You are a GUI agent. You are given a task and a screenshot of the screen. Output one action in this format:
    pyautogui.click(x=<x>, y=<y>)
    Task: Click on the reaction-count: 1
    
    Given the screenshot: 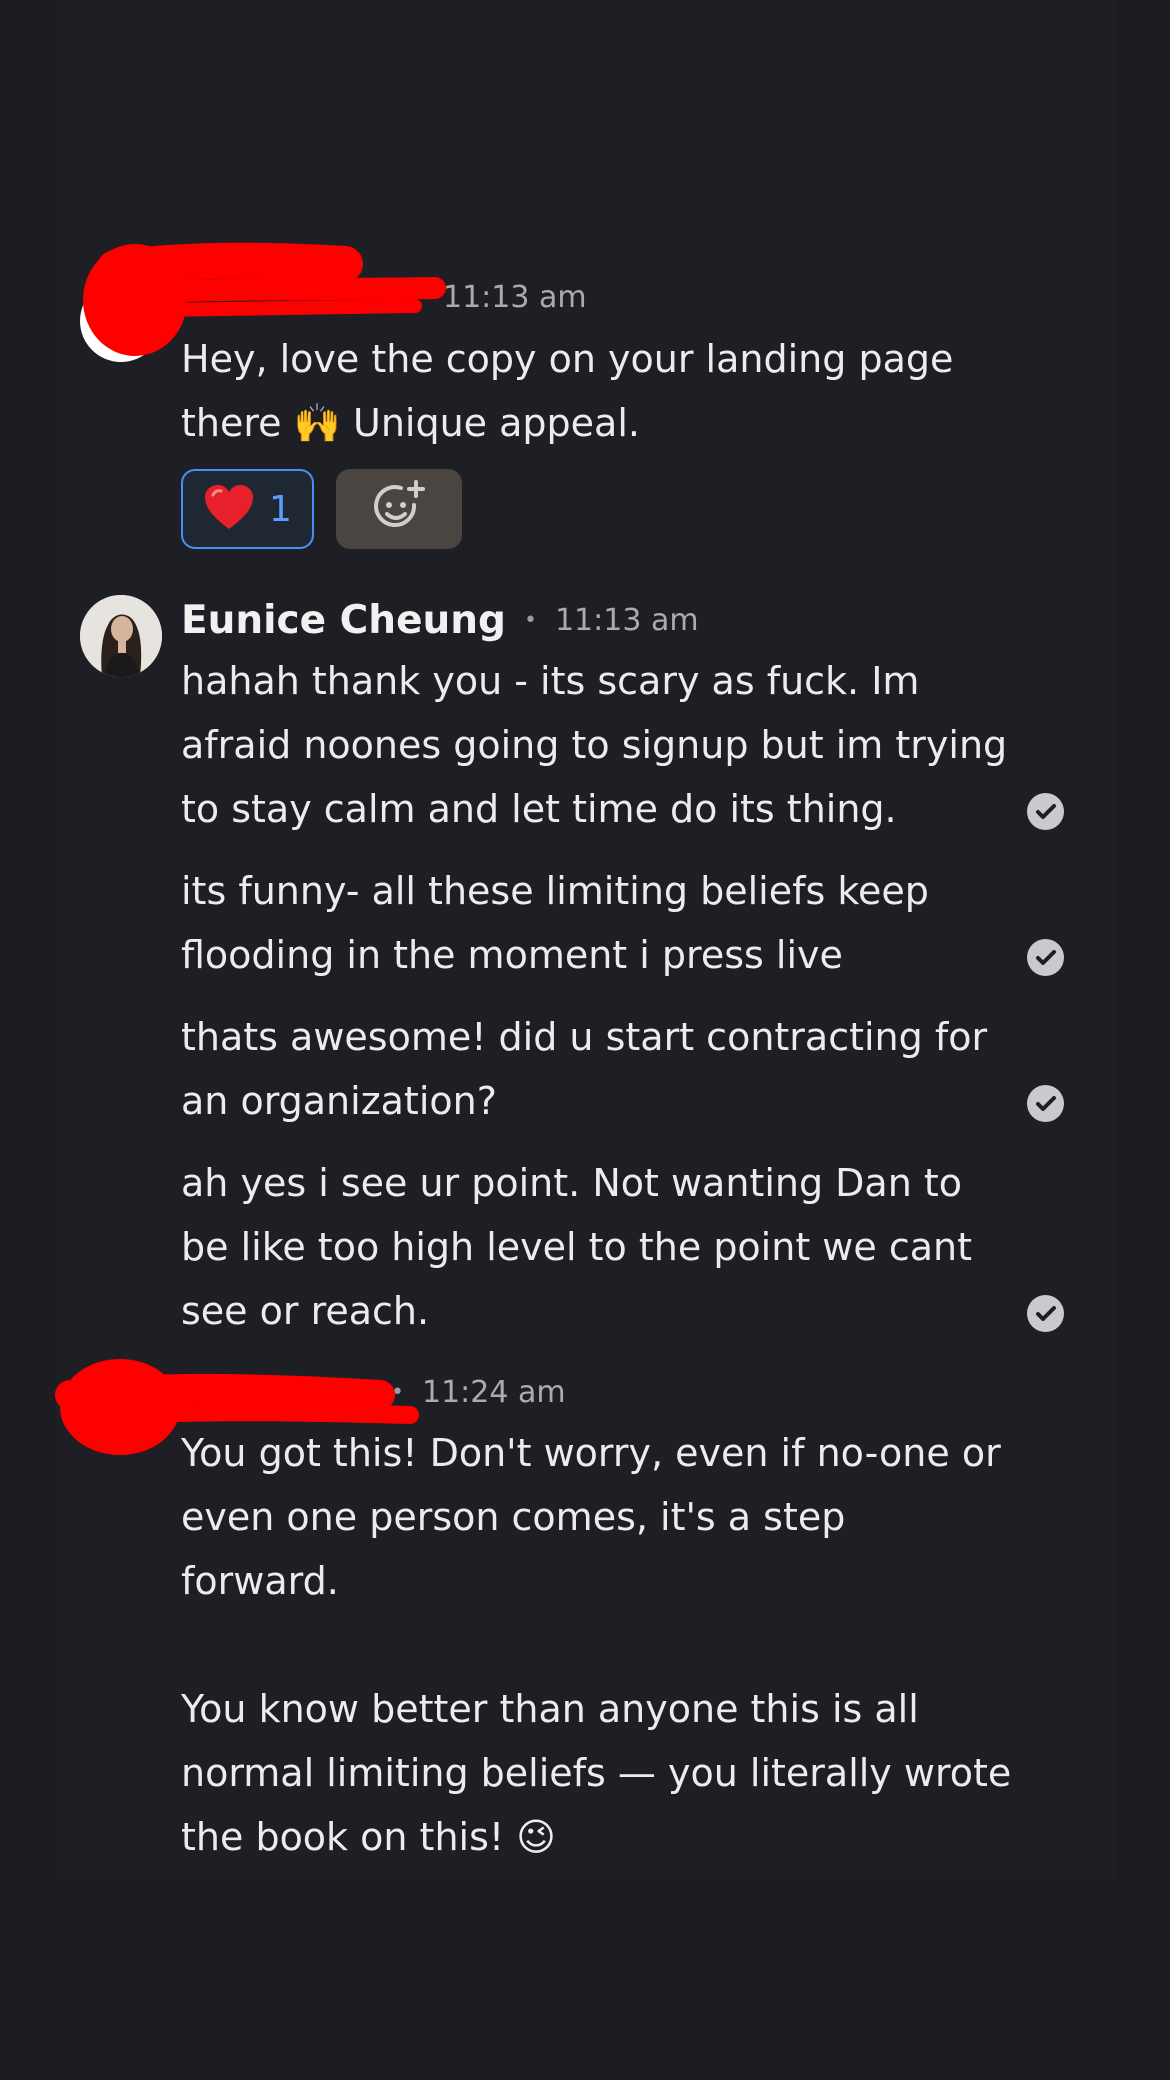 What is the action you would take?
    pyautogui.click(x=280, y=509)
    